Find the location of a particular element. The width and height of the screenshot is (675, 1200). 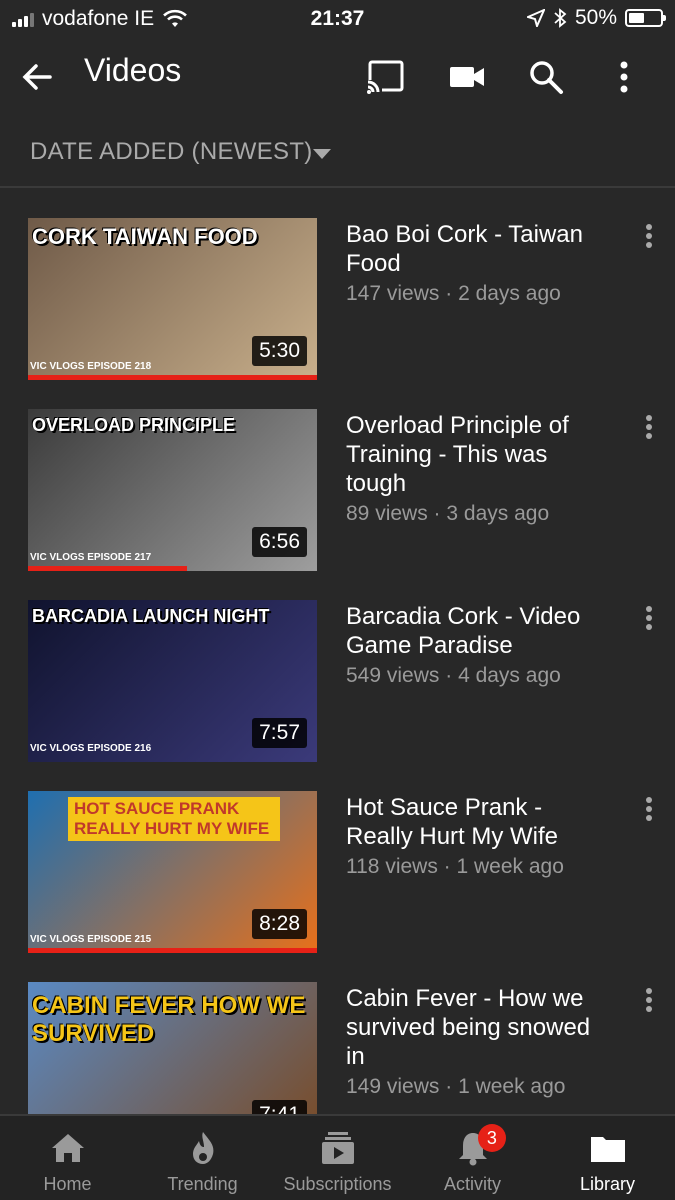

video-stats: 147 views · 2 days ago is located at coordinates (478, 294).